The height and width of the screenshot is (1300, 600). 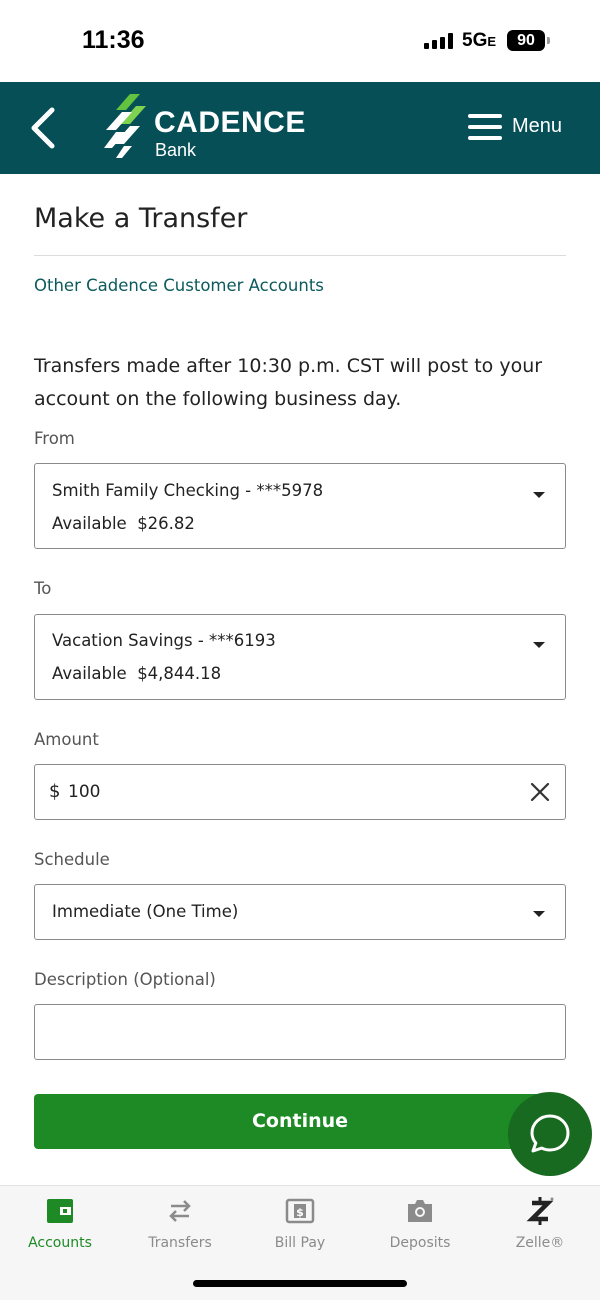 I want to click on description-label: Description (Optional), so click(x=125, y=979).